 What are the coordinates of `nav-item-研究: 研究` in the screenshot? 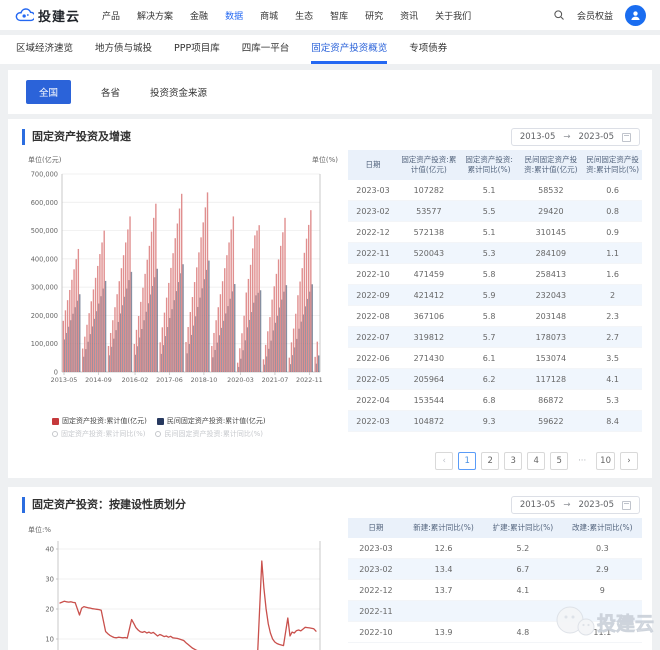 It's located at (374, 15).